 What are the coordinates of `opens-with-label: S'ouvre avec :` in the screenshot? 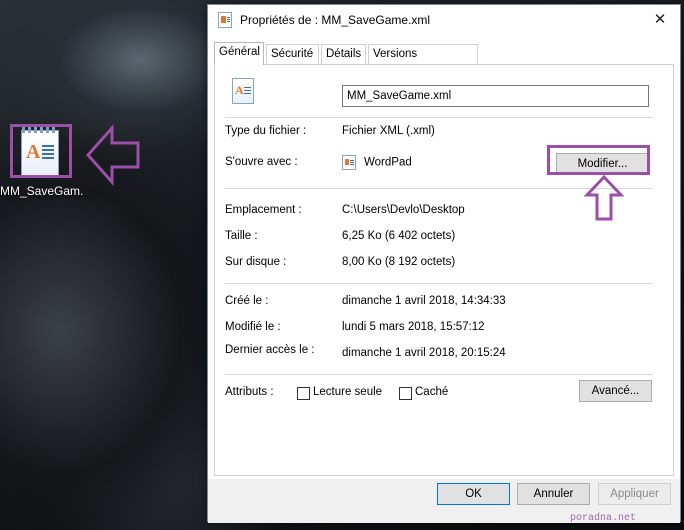 It's located at (261, 162).